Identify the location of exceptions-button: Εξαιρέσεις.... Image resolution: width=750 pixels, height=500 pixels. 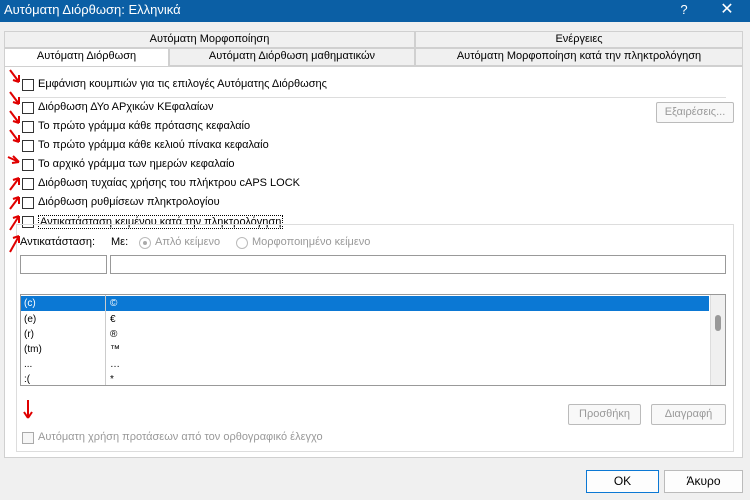
(695, 112).